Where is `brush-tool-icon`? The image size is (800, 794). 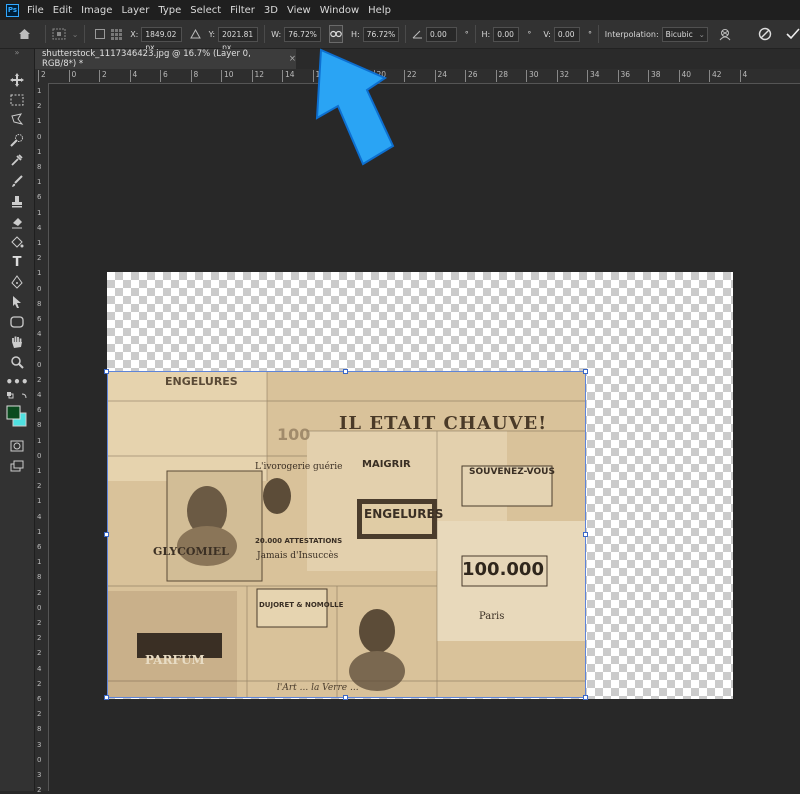
brush-tool-icon is located at coordinates (17, 182).